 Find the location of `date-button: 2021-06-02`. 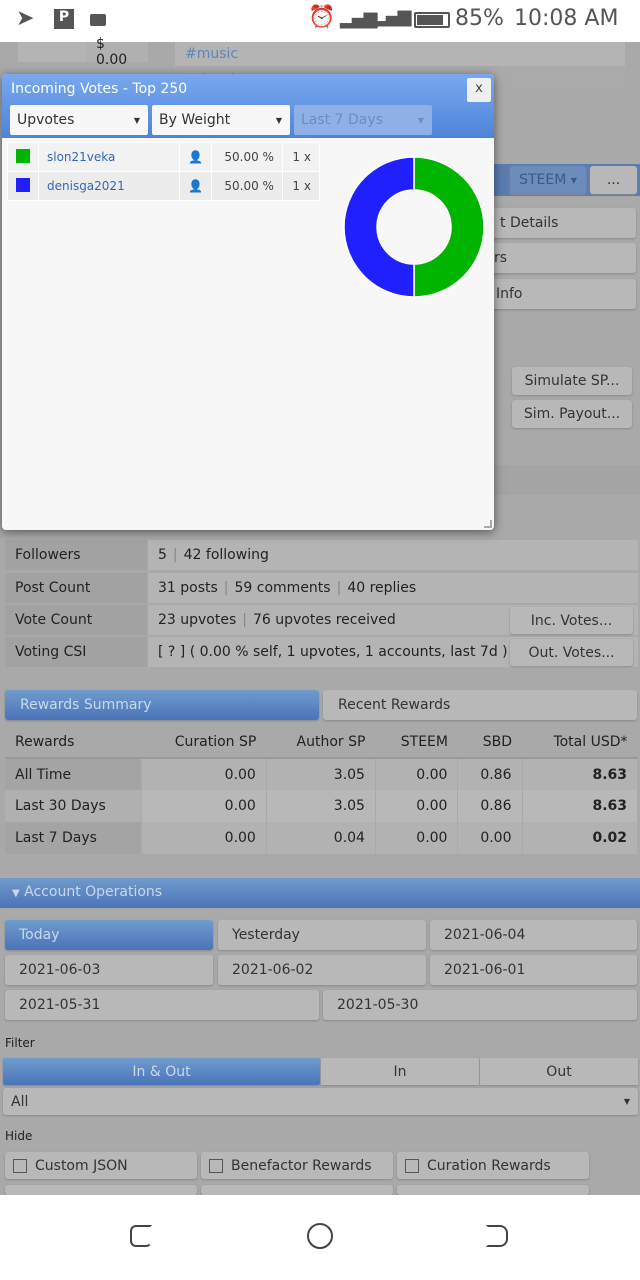

date-button: 2021-06-02 is located at coordinates (322, 970).